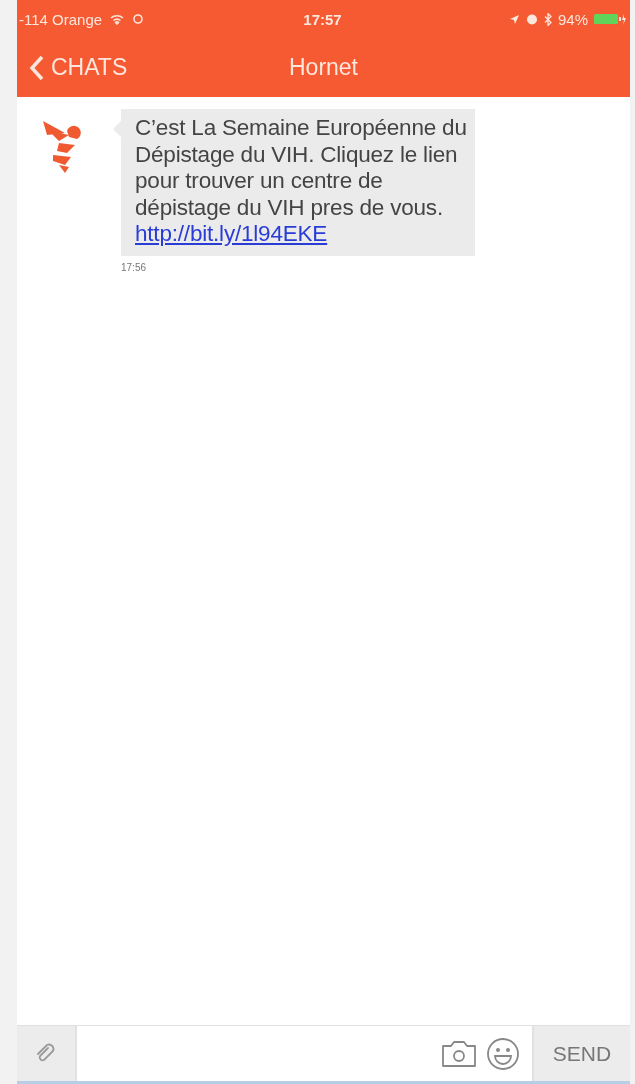  I want to click on message-time: 17:56, so click(134, 267).